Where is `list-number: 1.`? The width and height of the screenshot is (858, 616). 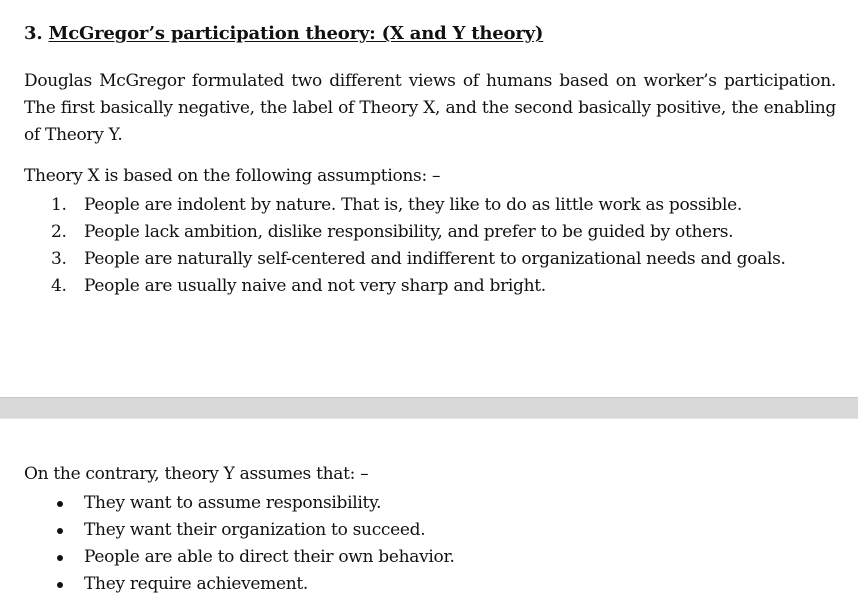 list-number: 1. is located at coordinates (59, 205).